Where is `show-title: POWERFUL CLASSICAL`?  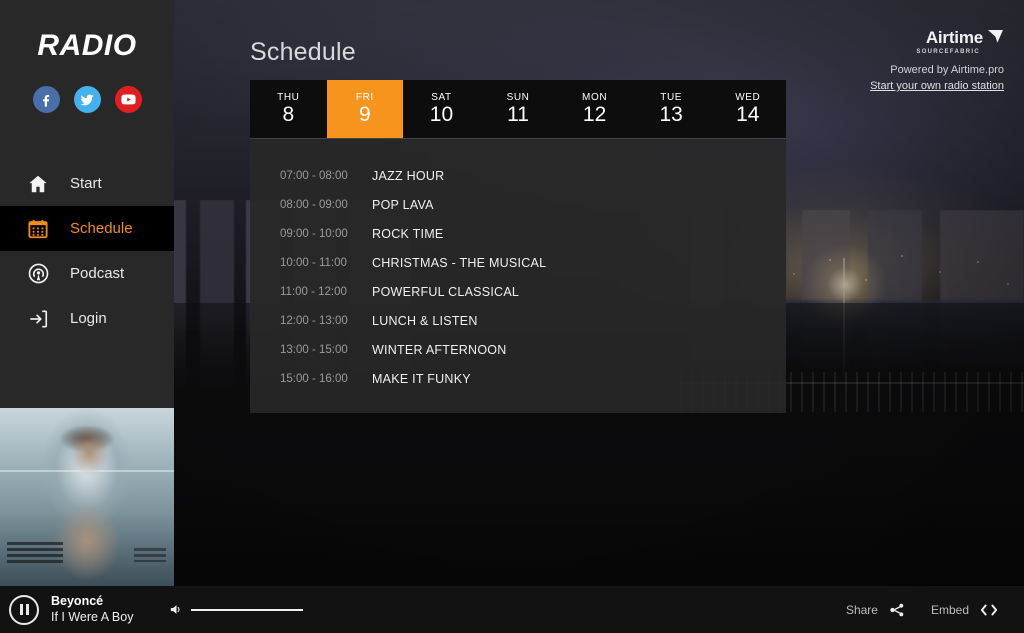 show-title: POWERFUL CLASSICAL is located at coordinates (446, 291).